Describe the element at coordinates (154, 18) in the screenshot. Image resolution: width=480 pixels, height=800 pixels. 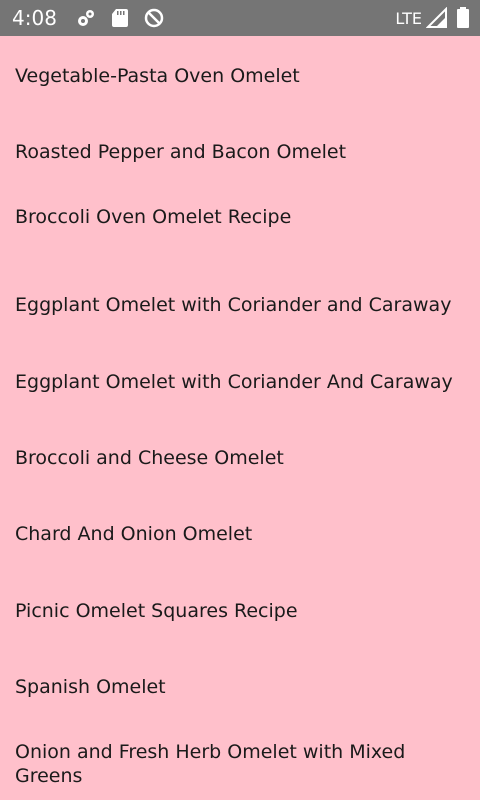
I see `data-saver-icon` at that location.